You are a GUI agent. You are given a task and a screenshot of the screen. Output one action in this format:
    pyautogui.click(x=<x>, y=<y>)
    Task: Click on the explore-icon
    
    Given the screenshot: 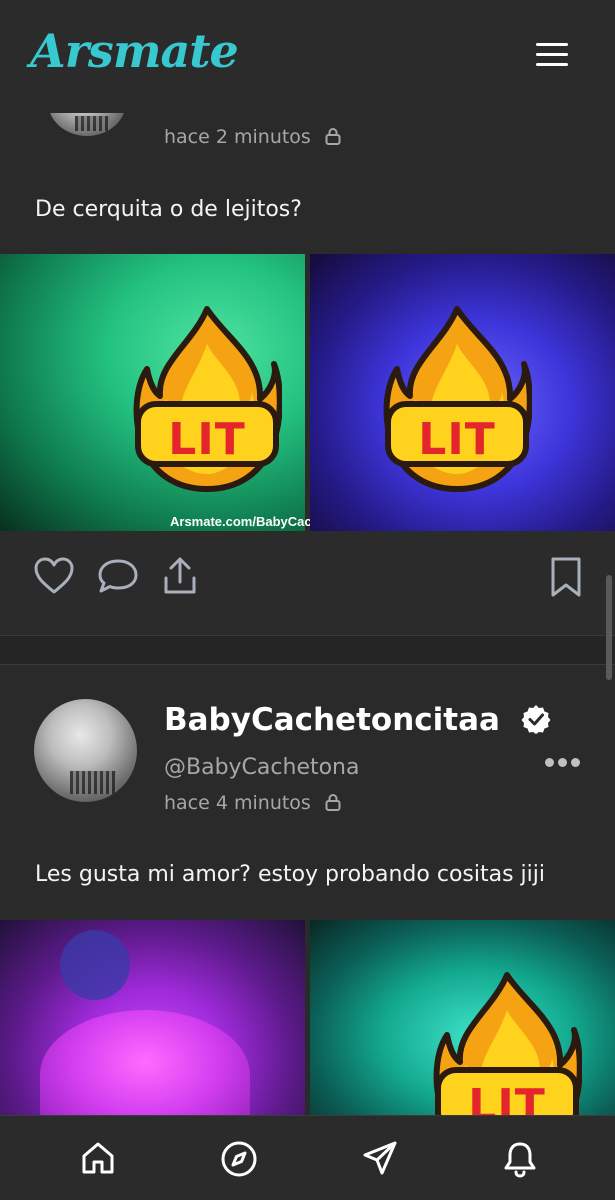 What is the action you would take?
    pyautogui.click(x=239, y=1159)
    